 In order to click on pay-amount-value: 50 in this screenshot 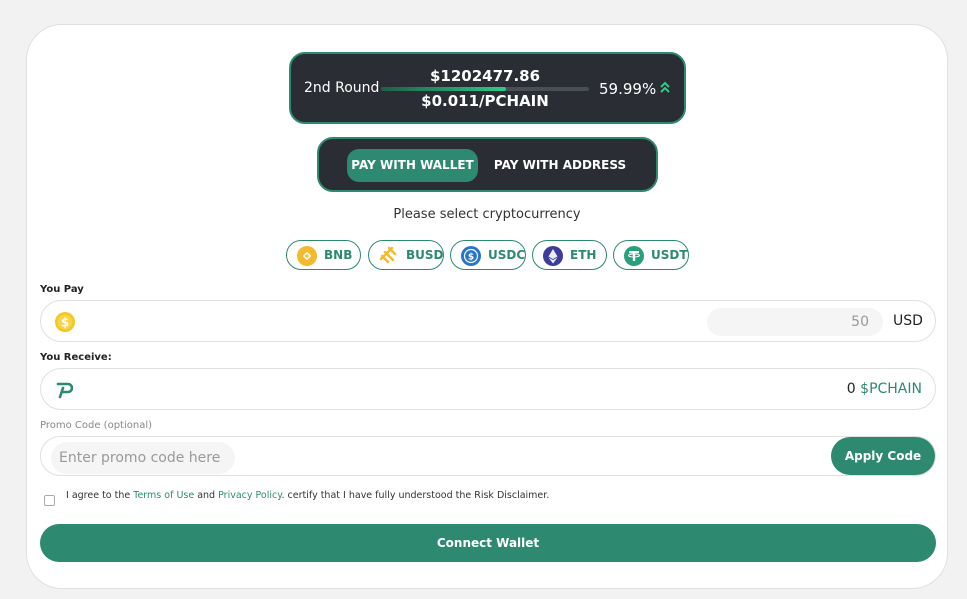, I will do `click(860, 322)`.